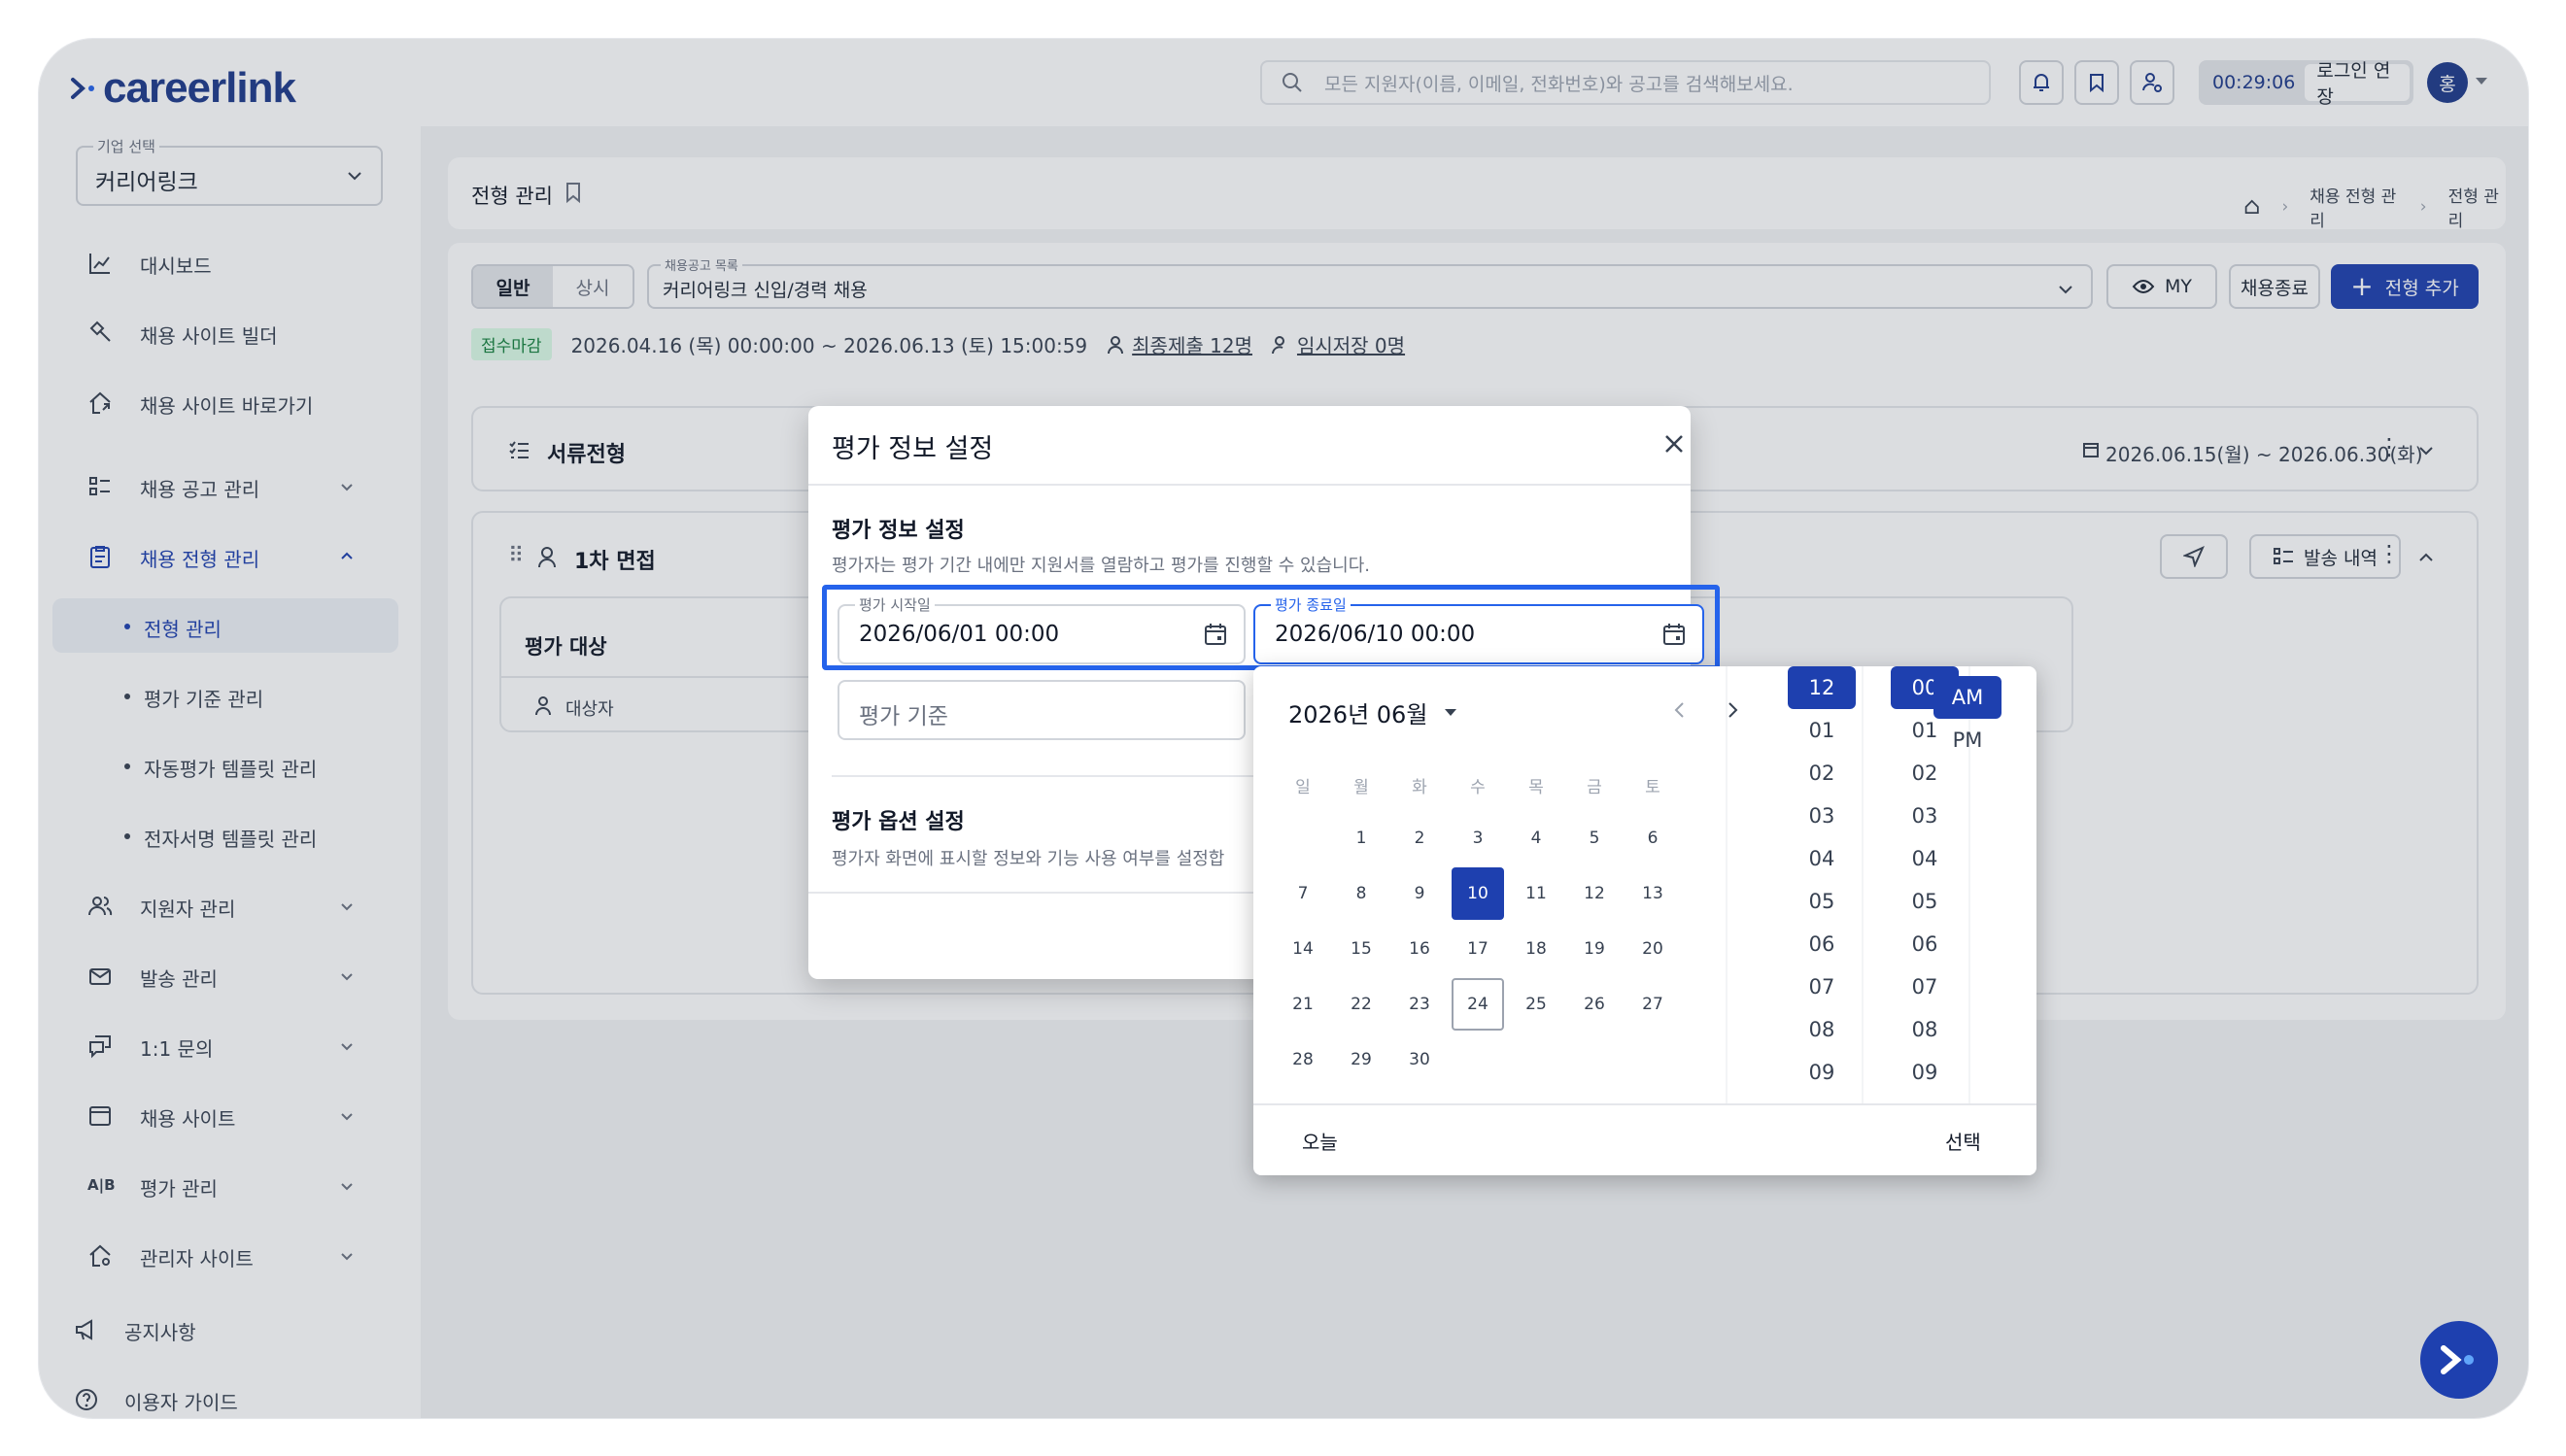  What do you see at coordinates (1419, 838) in the screenshot?
I see `calendar-day: 2` at bounding box center [1419, 838].